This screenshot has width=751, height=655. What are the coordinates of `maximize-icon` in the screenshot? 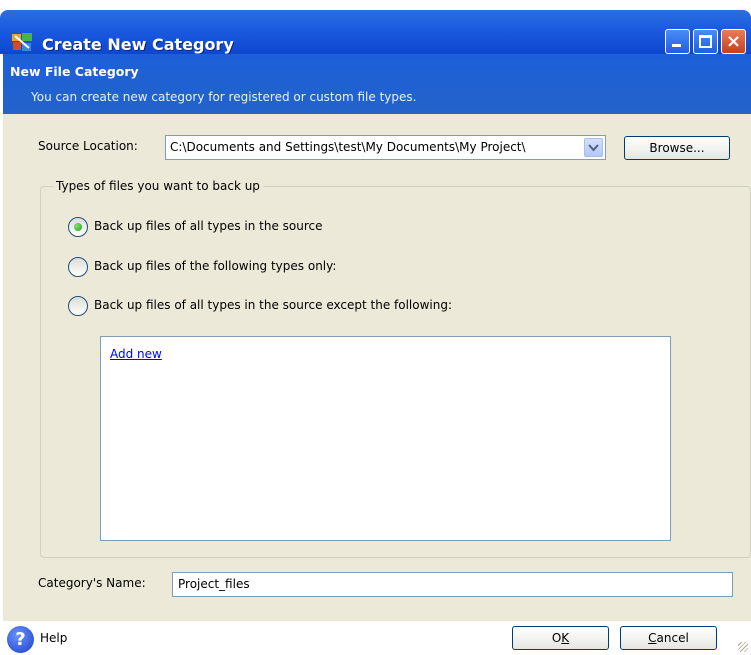 It's located at (705, 41).